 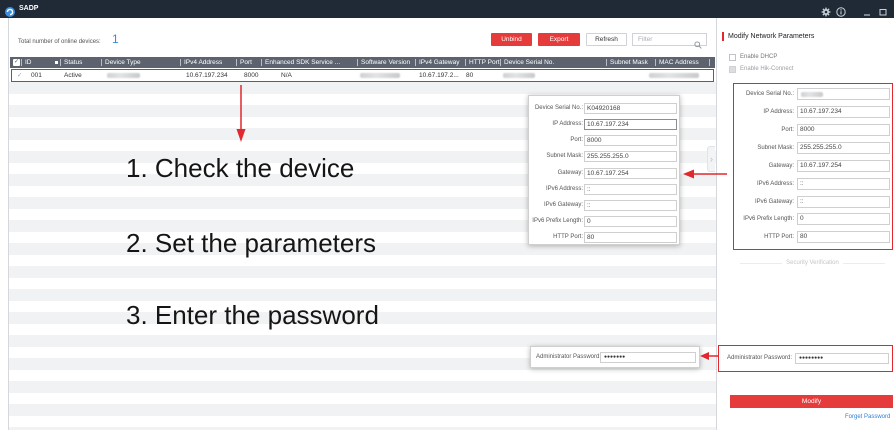 What do you see at coordinates (709, 356) in the screenshot?
I see `annotation-arrow-left-password` at bounding box center [709, 356].